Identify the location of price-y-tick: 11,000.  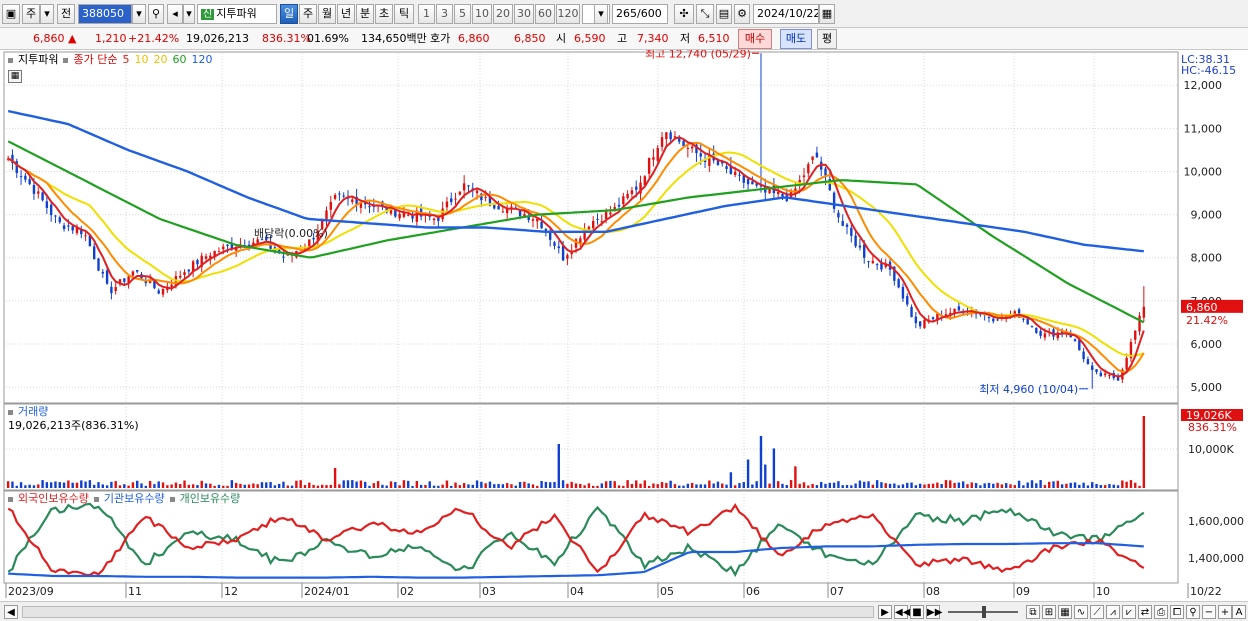
(1203, 128).